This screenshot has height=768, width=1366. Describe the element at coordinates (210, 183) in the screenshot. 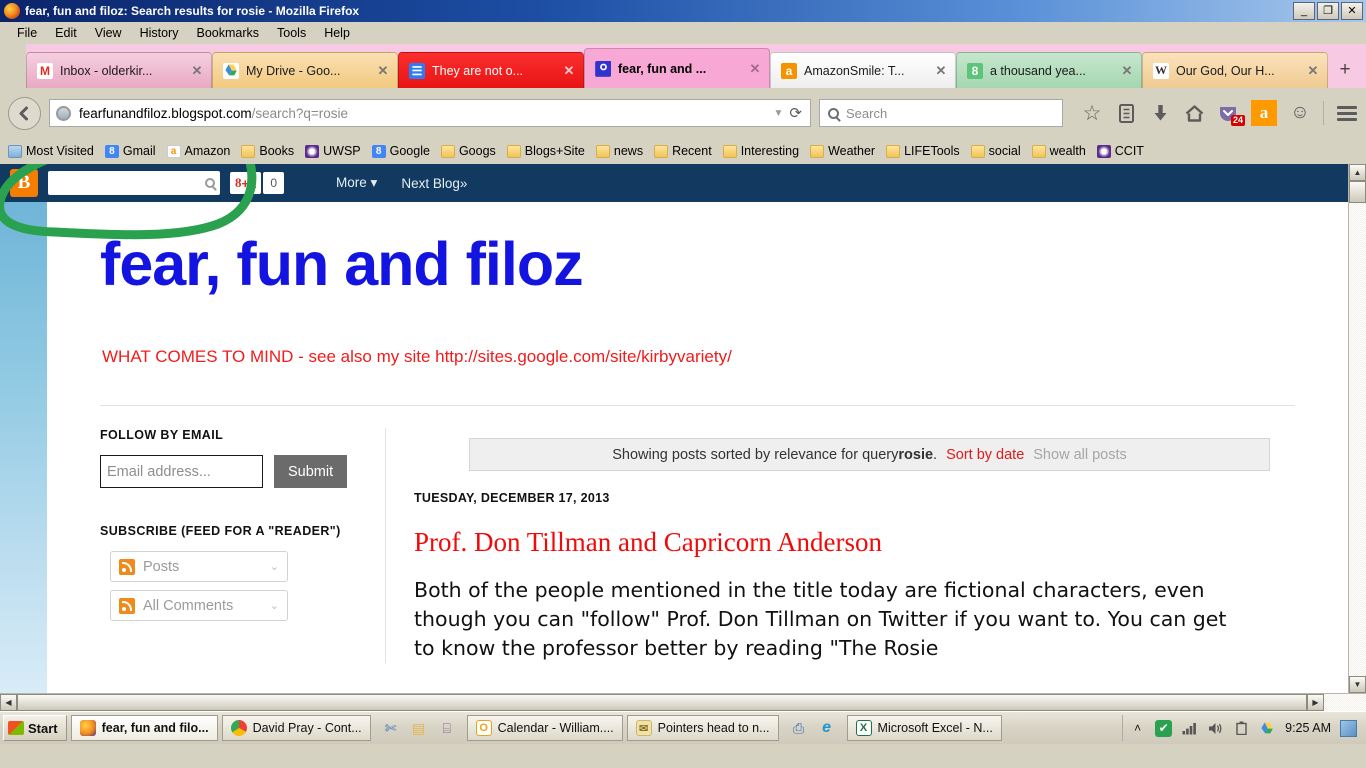

I see `search-icon` at that location.